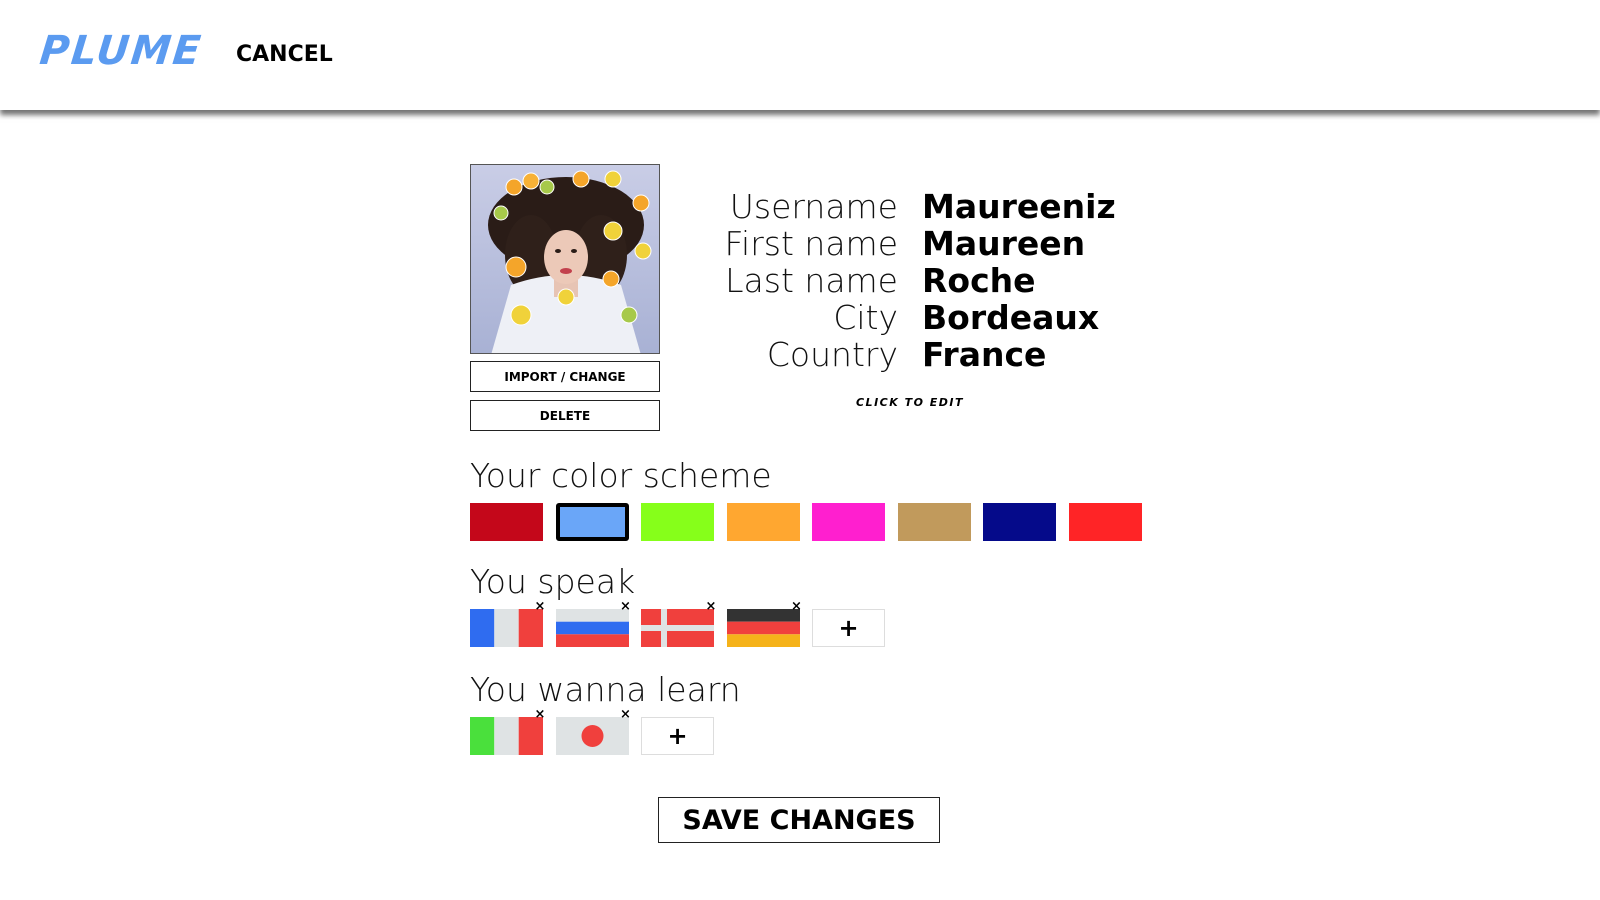  I want to click on username-value: Maureeniz, so click(1019, 206).